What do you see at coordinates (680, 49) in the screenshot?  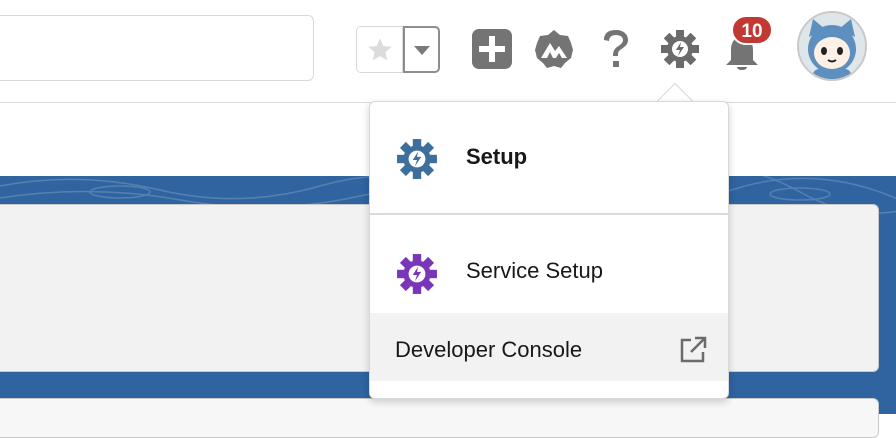 I see `gear-icon` at bounding box center [680, 49].